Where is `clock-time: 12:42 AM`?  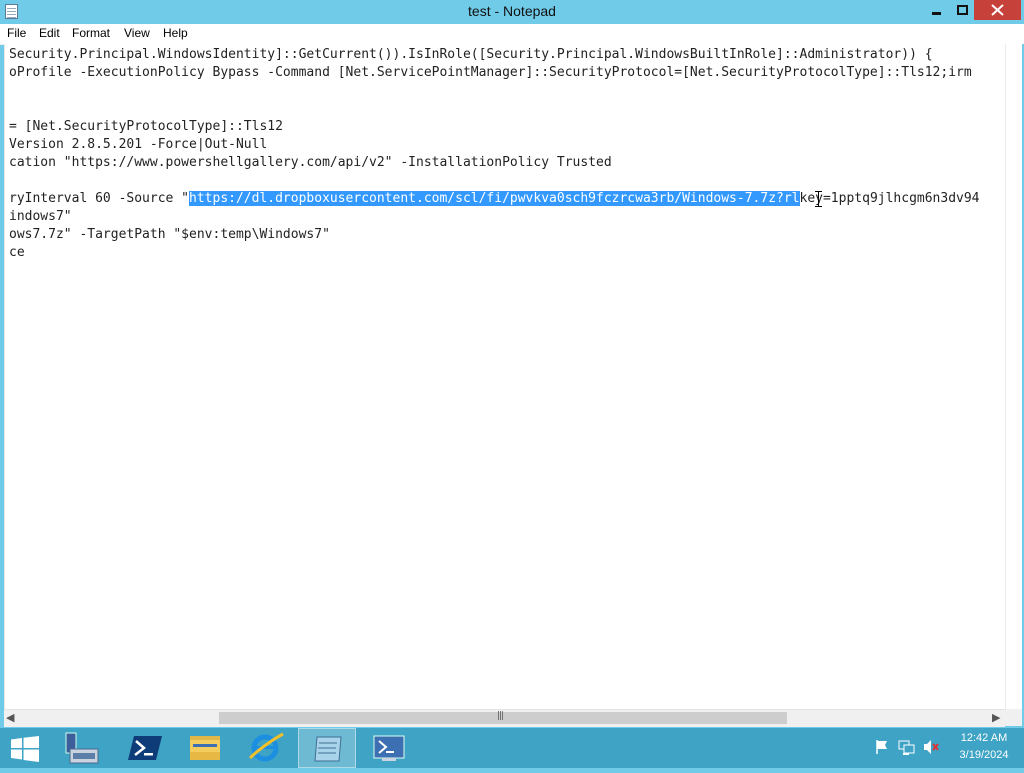
clock-time: 12:42 AM is located at coordinates (984, 738).